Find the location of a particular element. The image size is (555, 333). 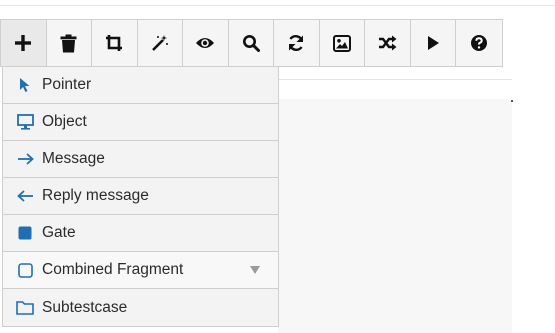

shuffle-button is located at coordinates (388, 43).